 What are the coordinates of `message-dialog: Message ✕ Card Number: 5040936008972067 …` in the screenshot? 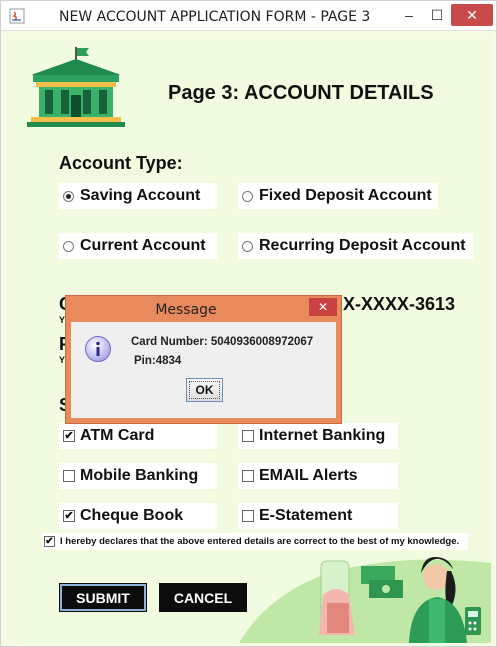 It's located at (203, 359).